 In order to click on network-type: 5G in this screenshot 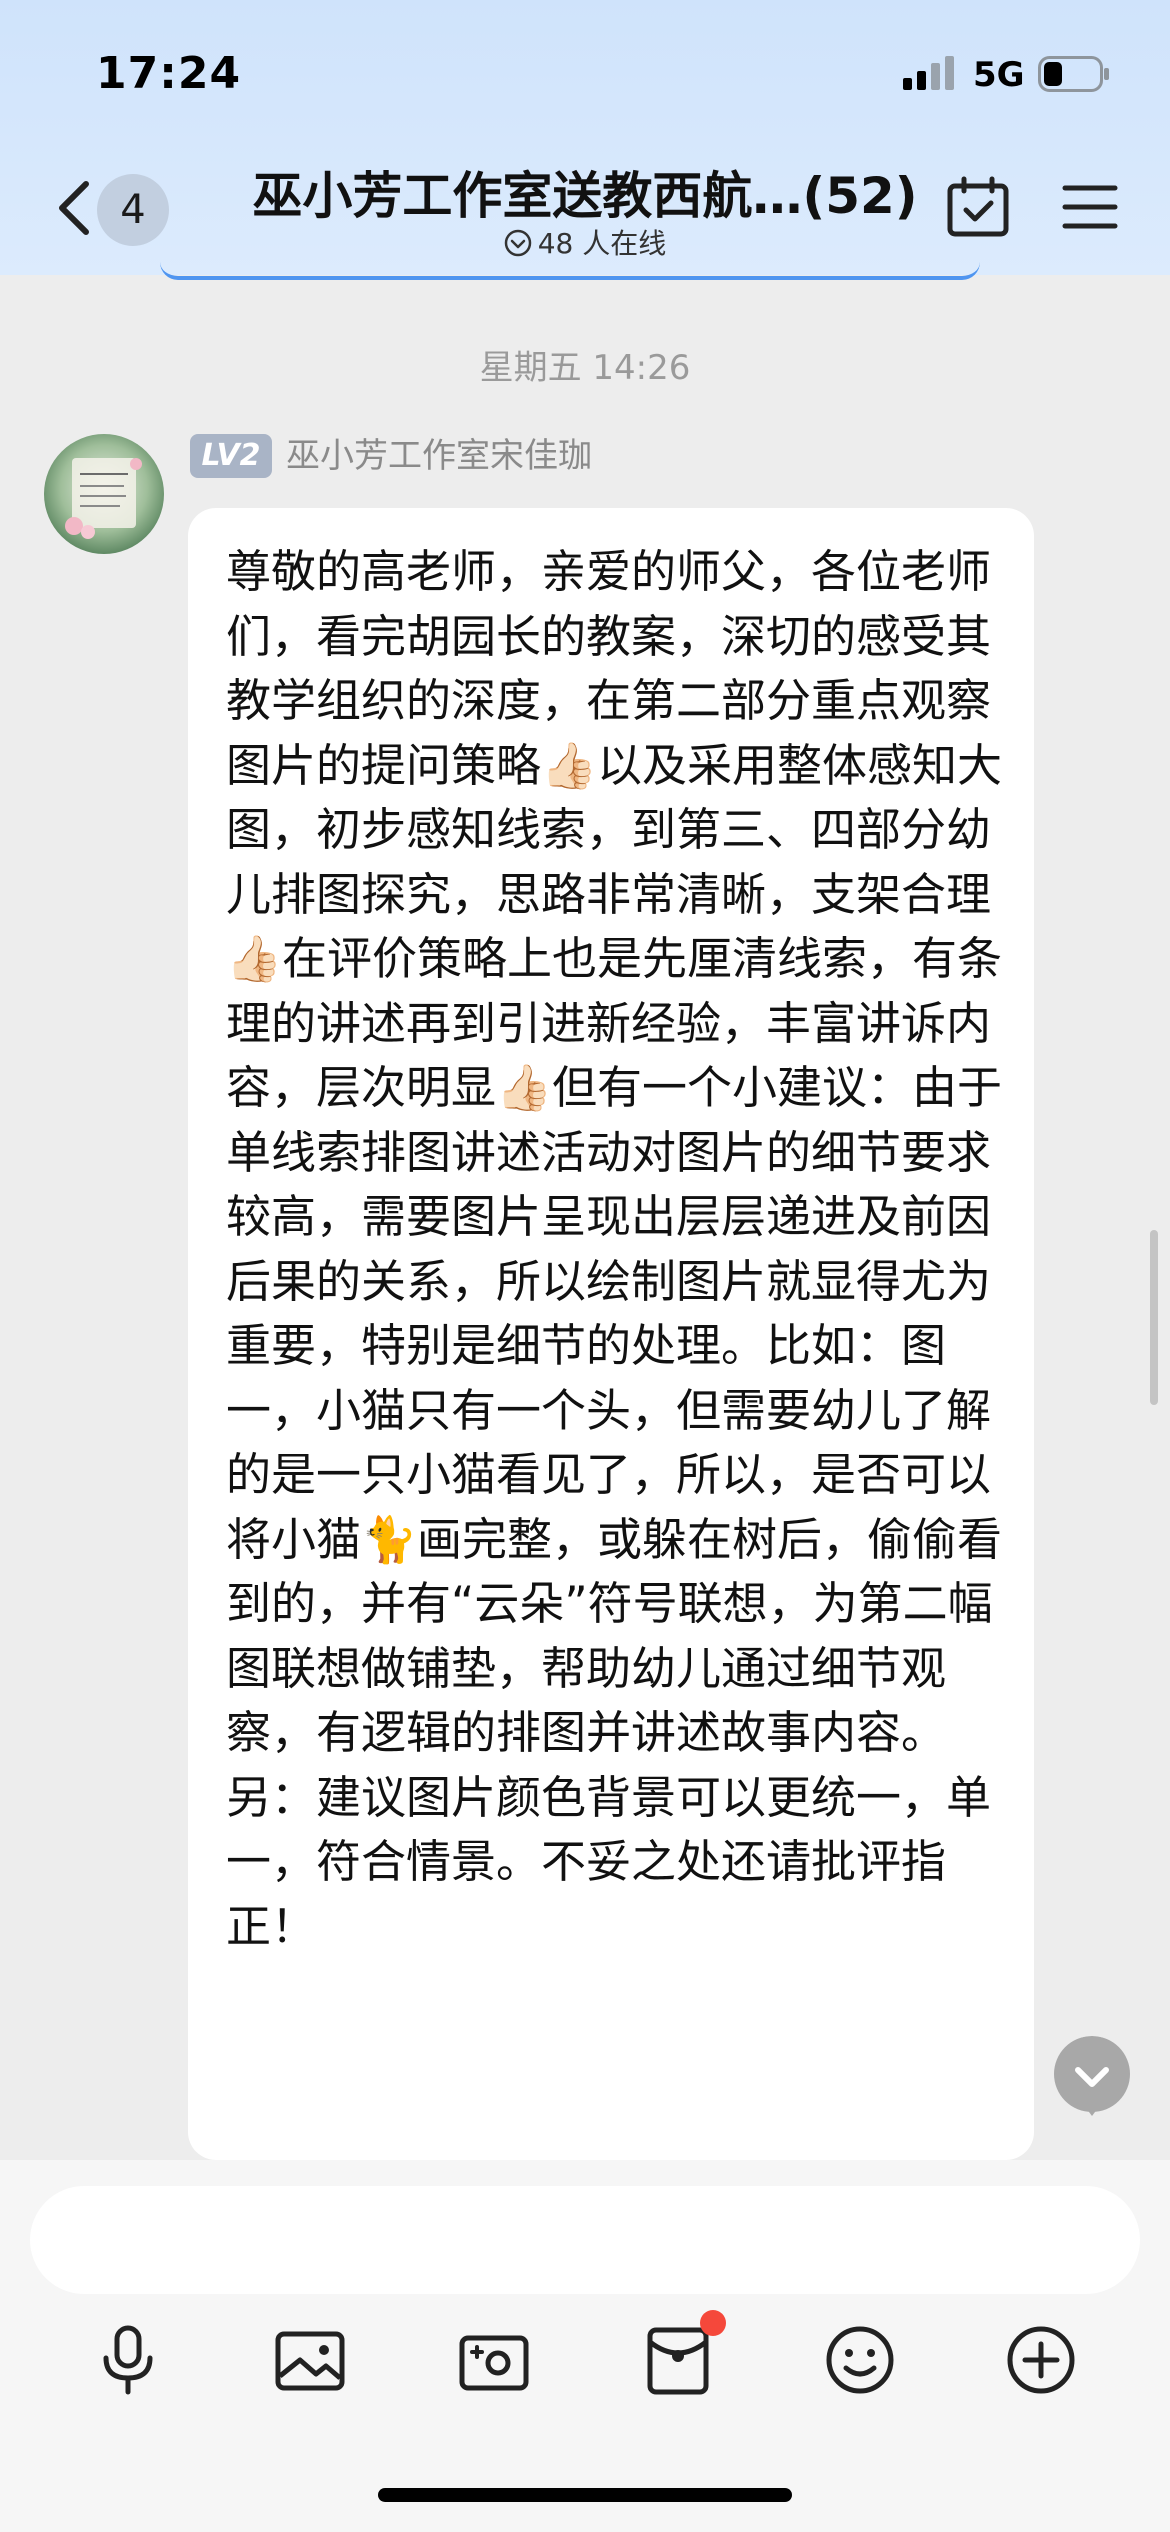, I will do `click(999, 75)`.